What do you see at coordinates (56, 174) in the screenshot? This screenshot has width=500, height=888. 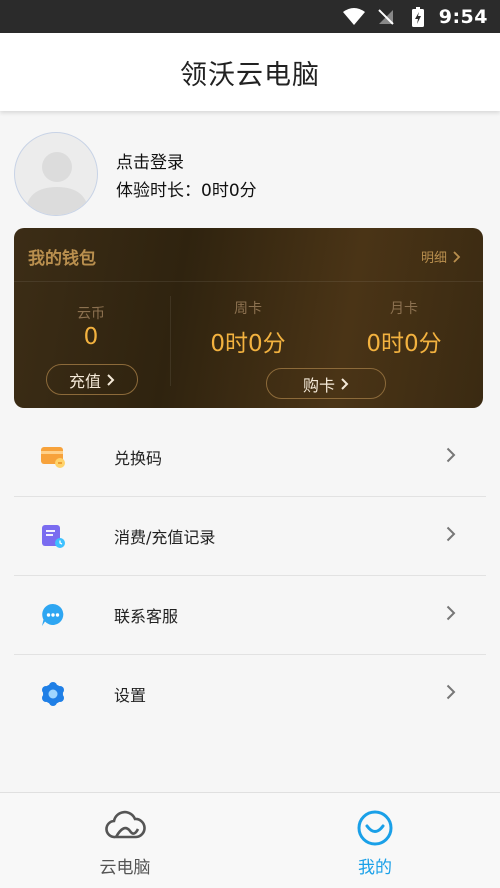 I see `avatar` at bounding box center [56, 174].